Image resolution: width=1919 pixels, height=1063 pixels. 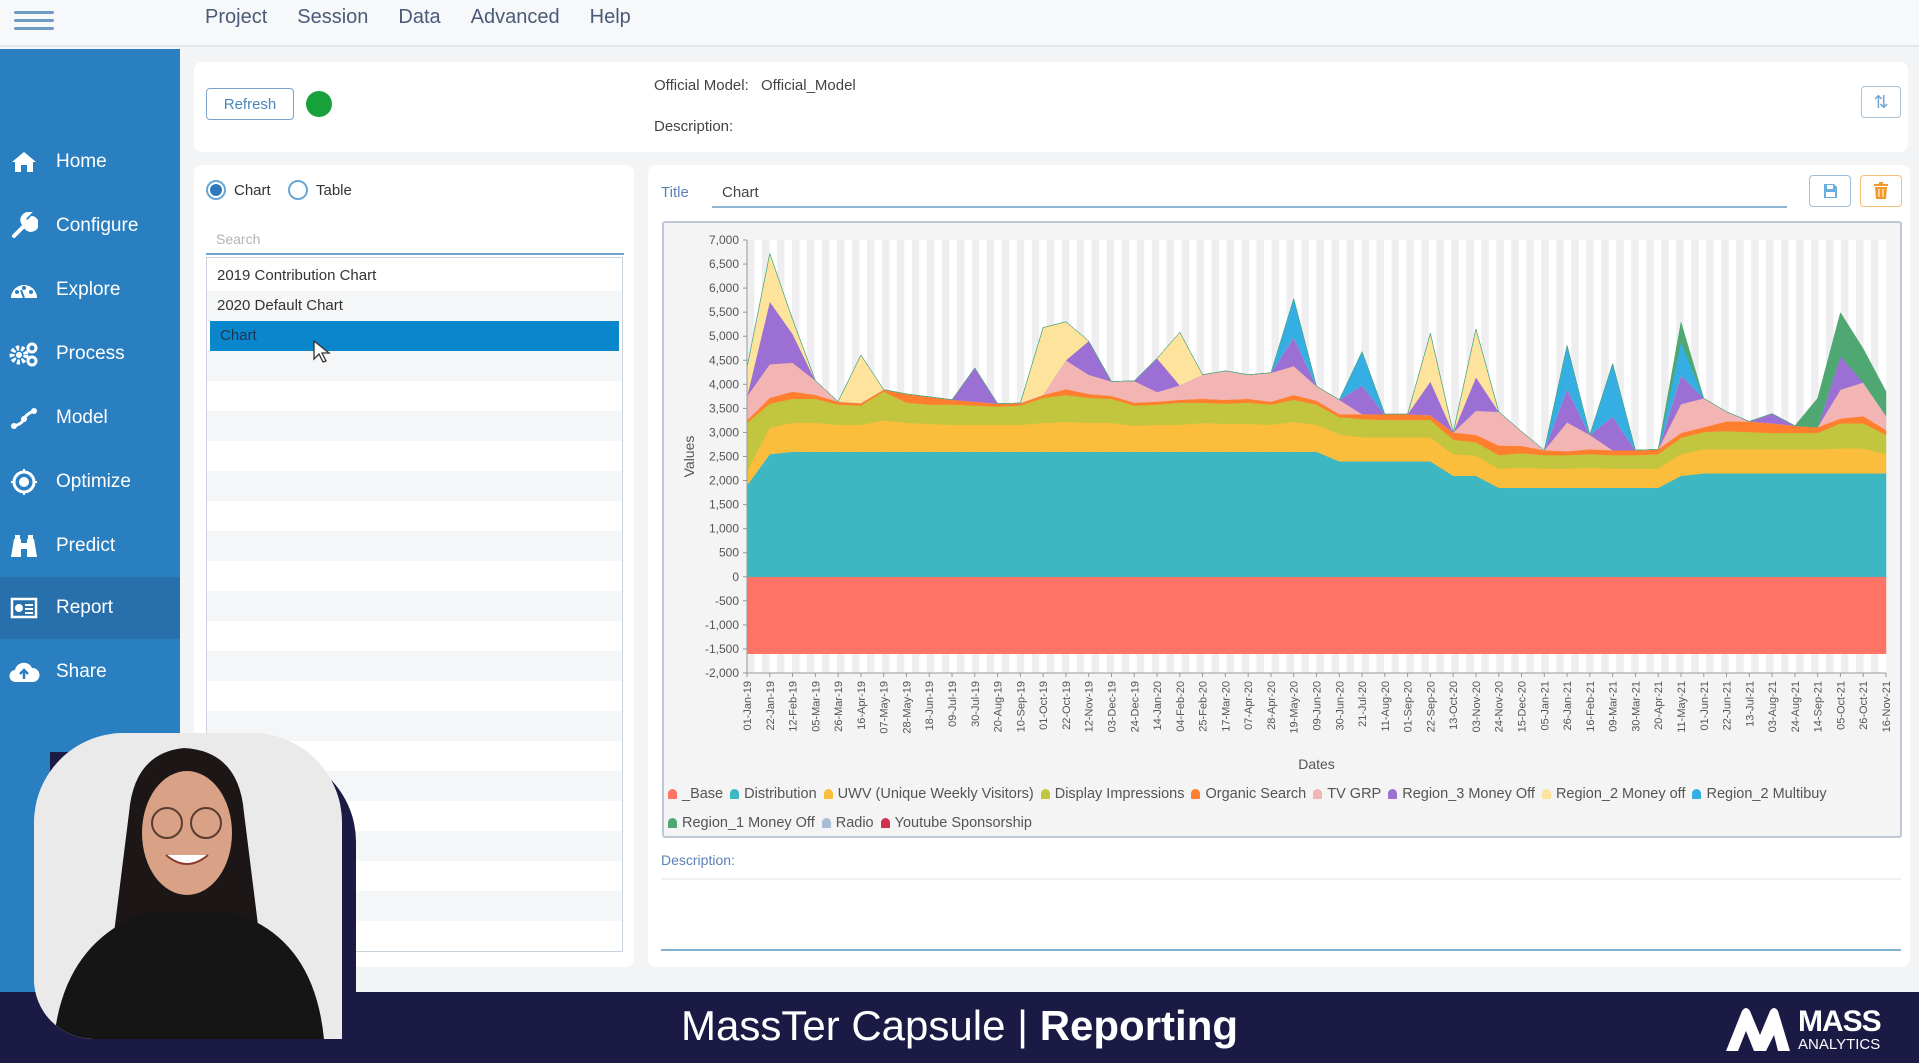 I want to click on legend-item: Region_3 Money Off, so click(x=1461, y=794).